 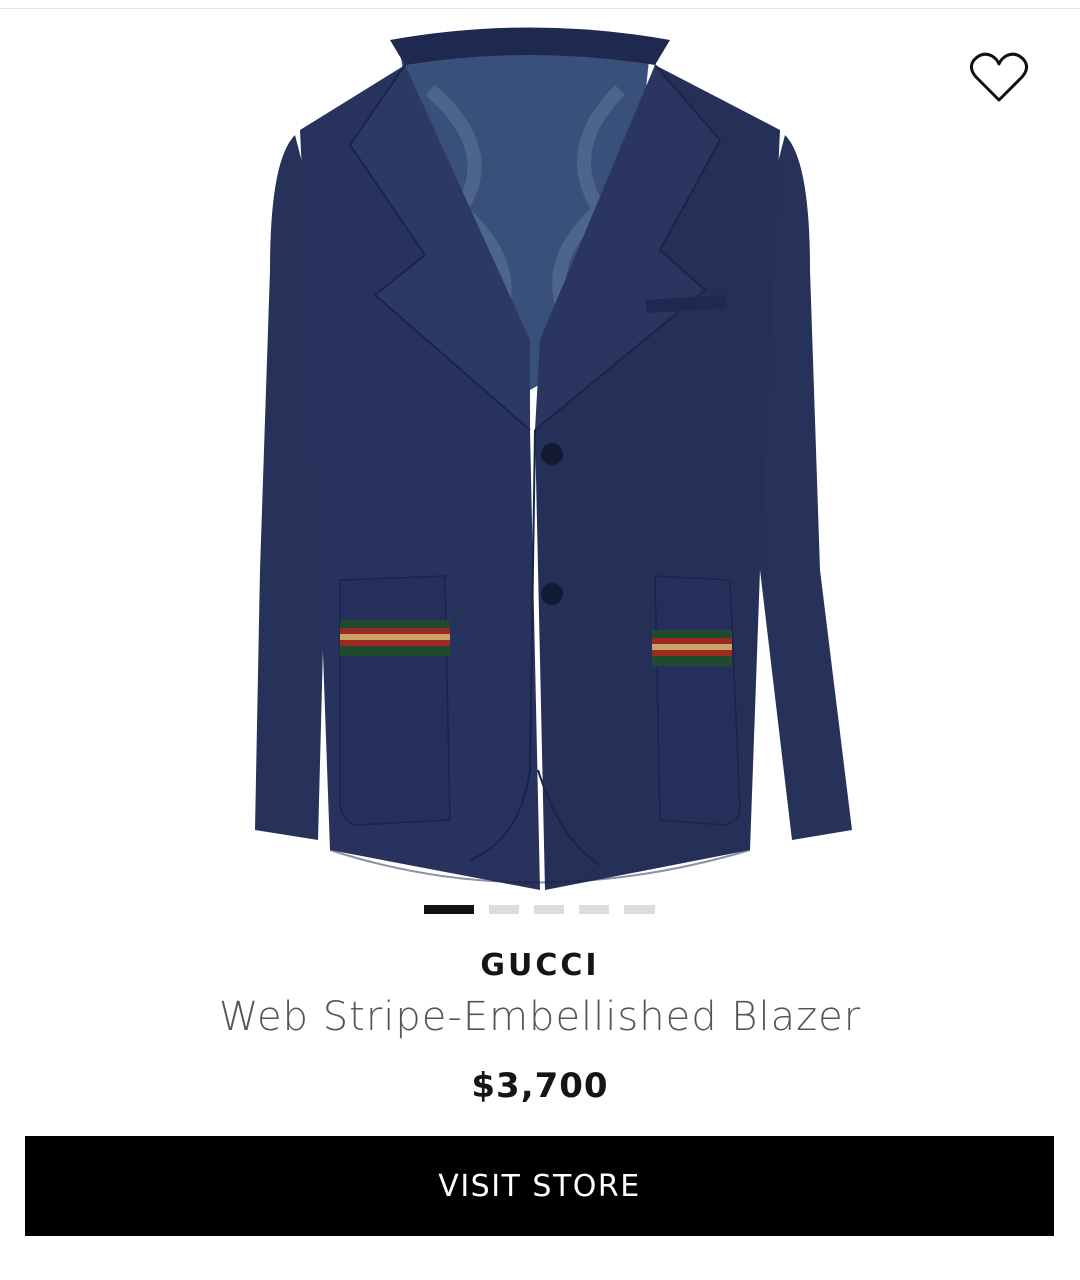 I want to click on carousel-indicator, so click(x=540, y=910).